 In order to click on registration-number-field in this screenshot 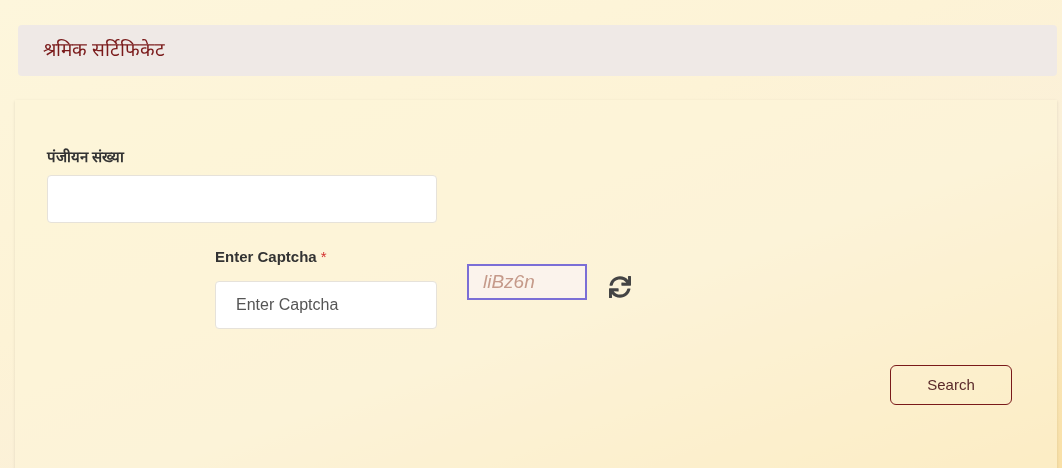, I will do `click(242, 199)`.